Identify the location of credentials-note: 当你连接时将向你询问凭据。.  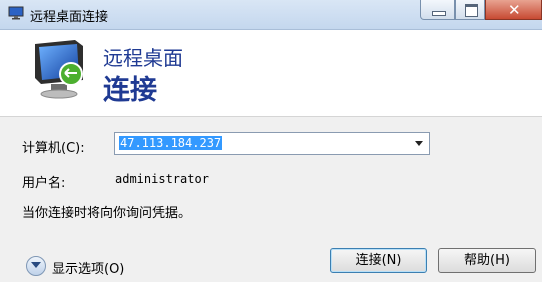
(107, 213).